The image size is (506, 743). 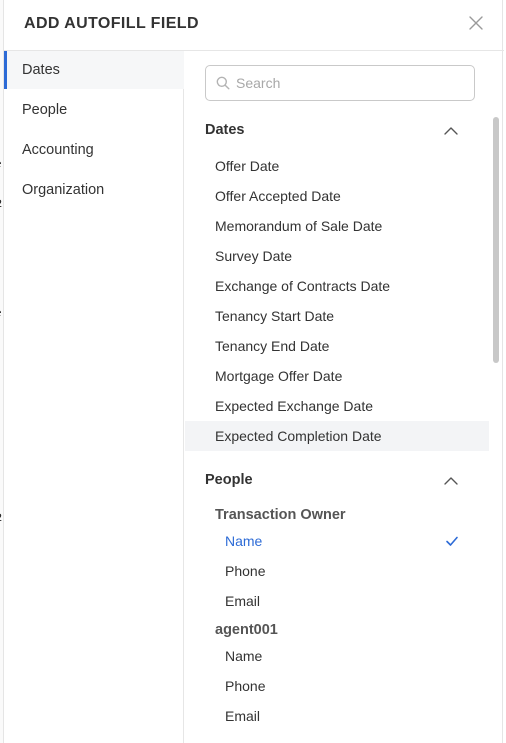 I want to click on search-icon, so click(x=223, y=83).